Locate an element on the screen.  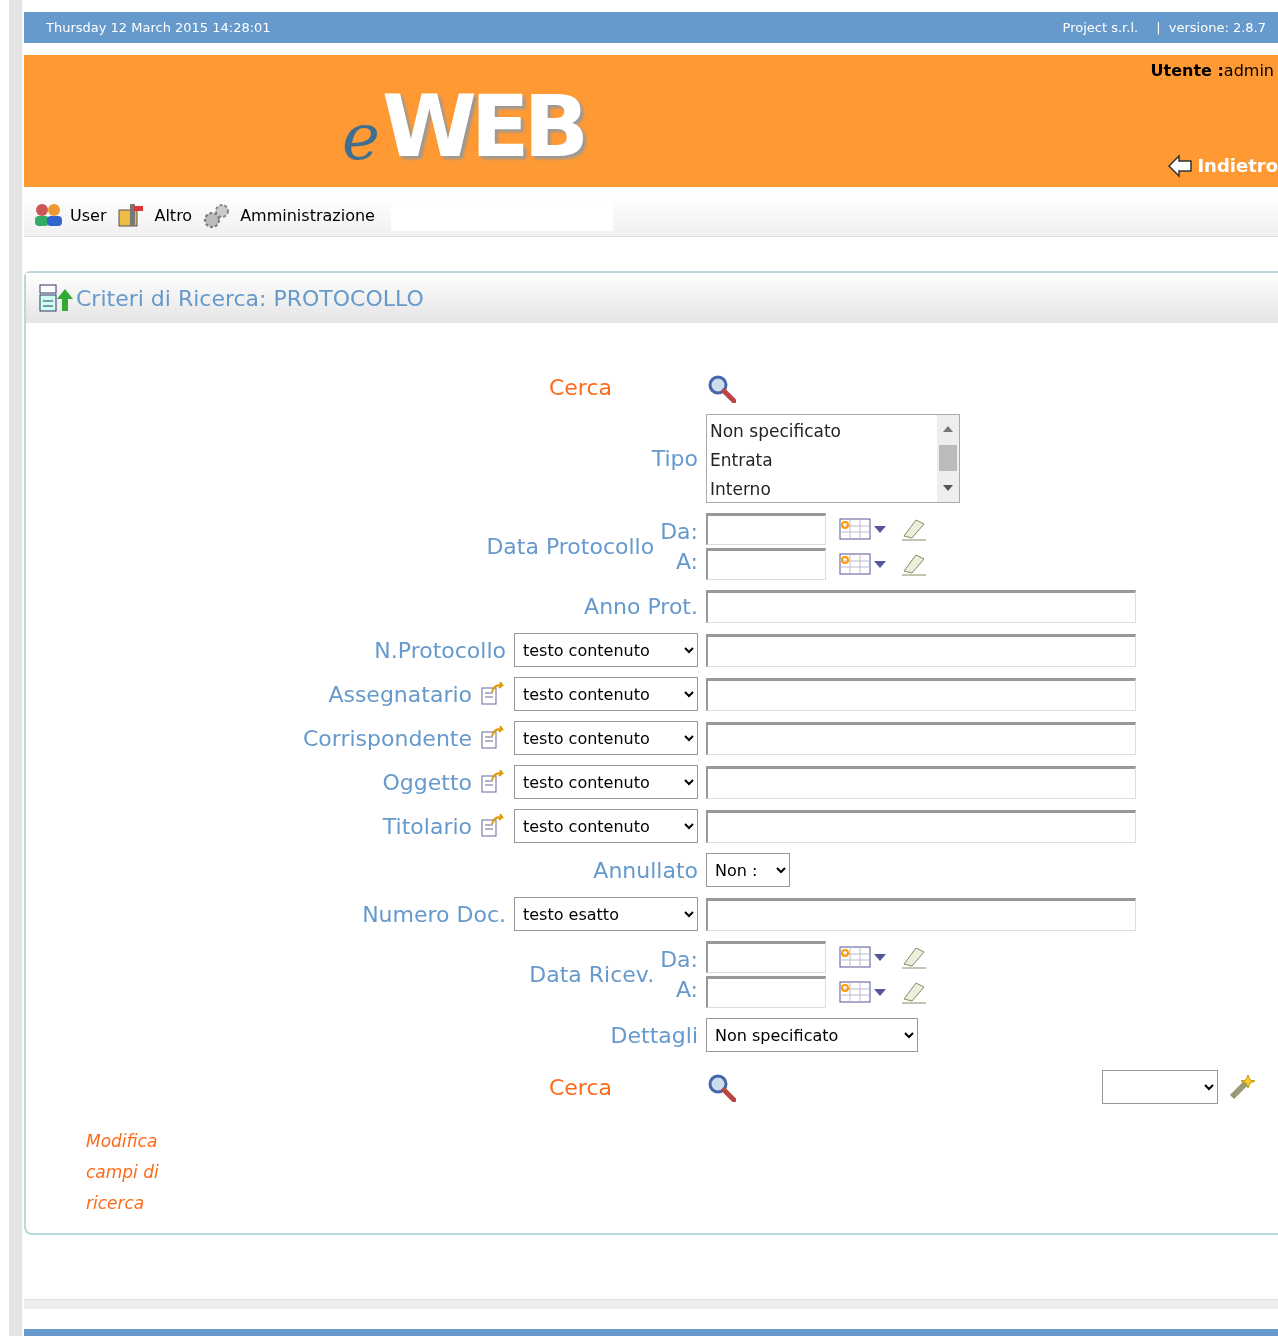
list-box: Non specificato Entrata Interno is located at coordinates (833, 458).